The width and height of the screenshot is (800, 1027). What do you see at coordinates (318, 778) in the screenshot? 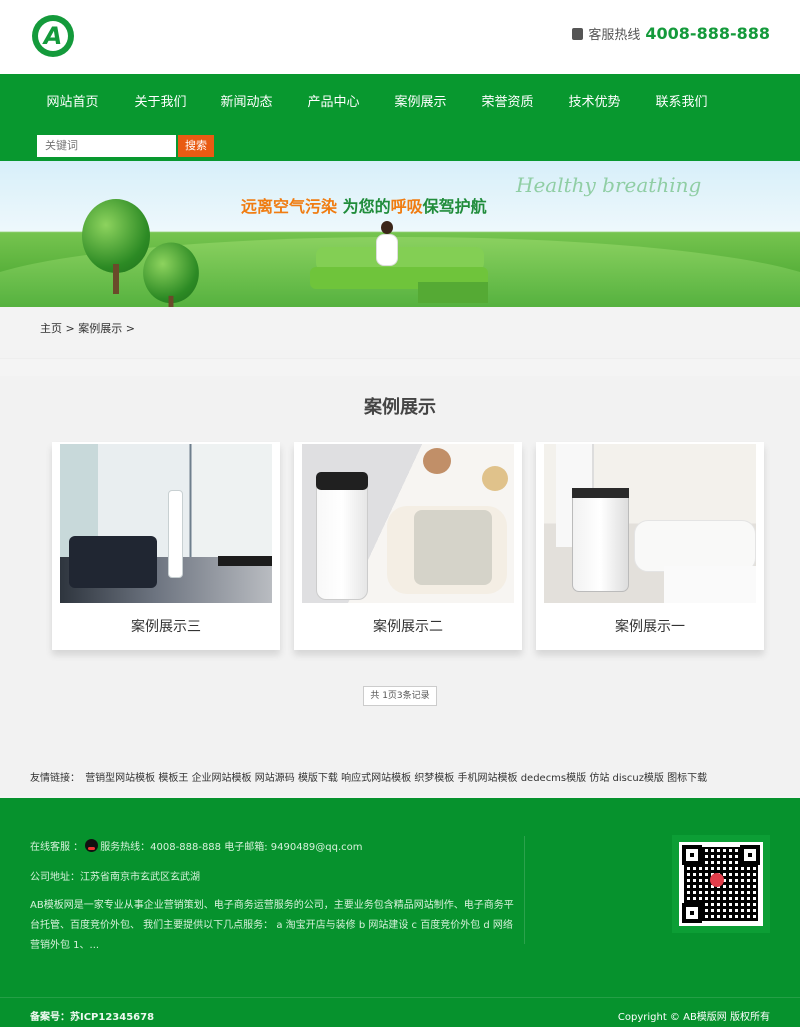
I see `friend-link: 模版下载` at bounding box center [318, 778].